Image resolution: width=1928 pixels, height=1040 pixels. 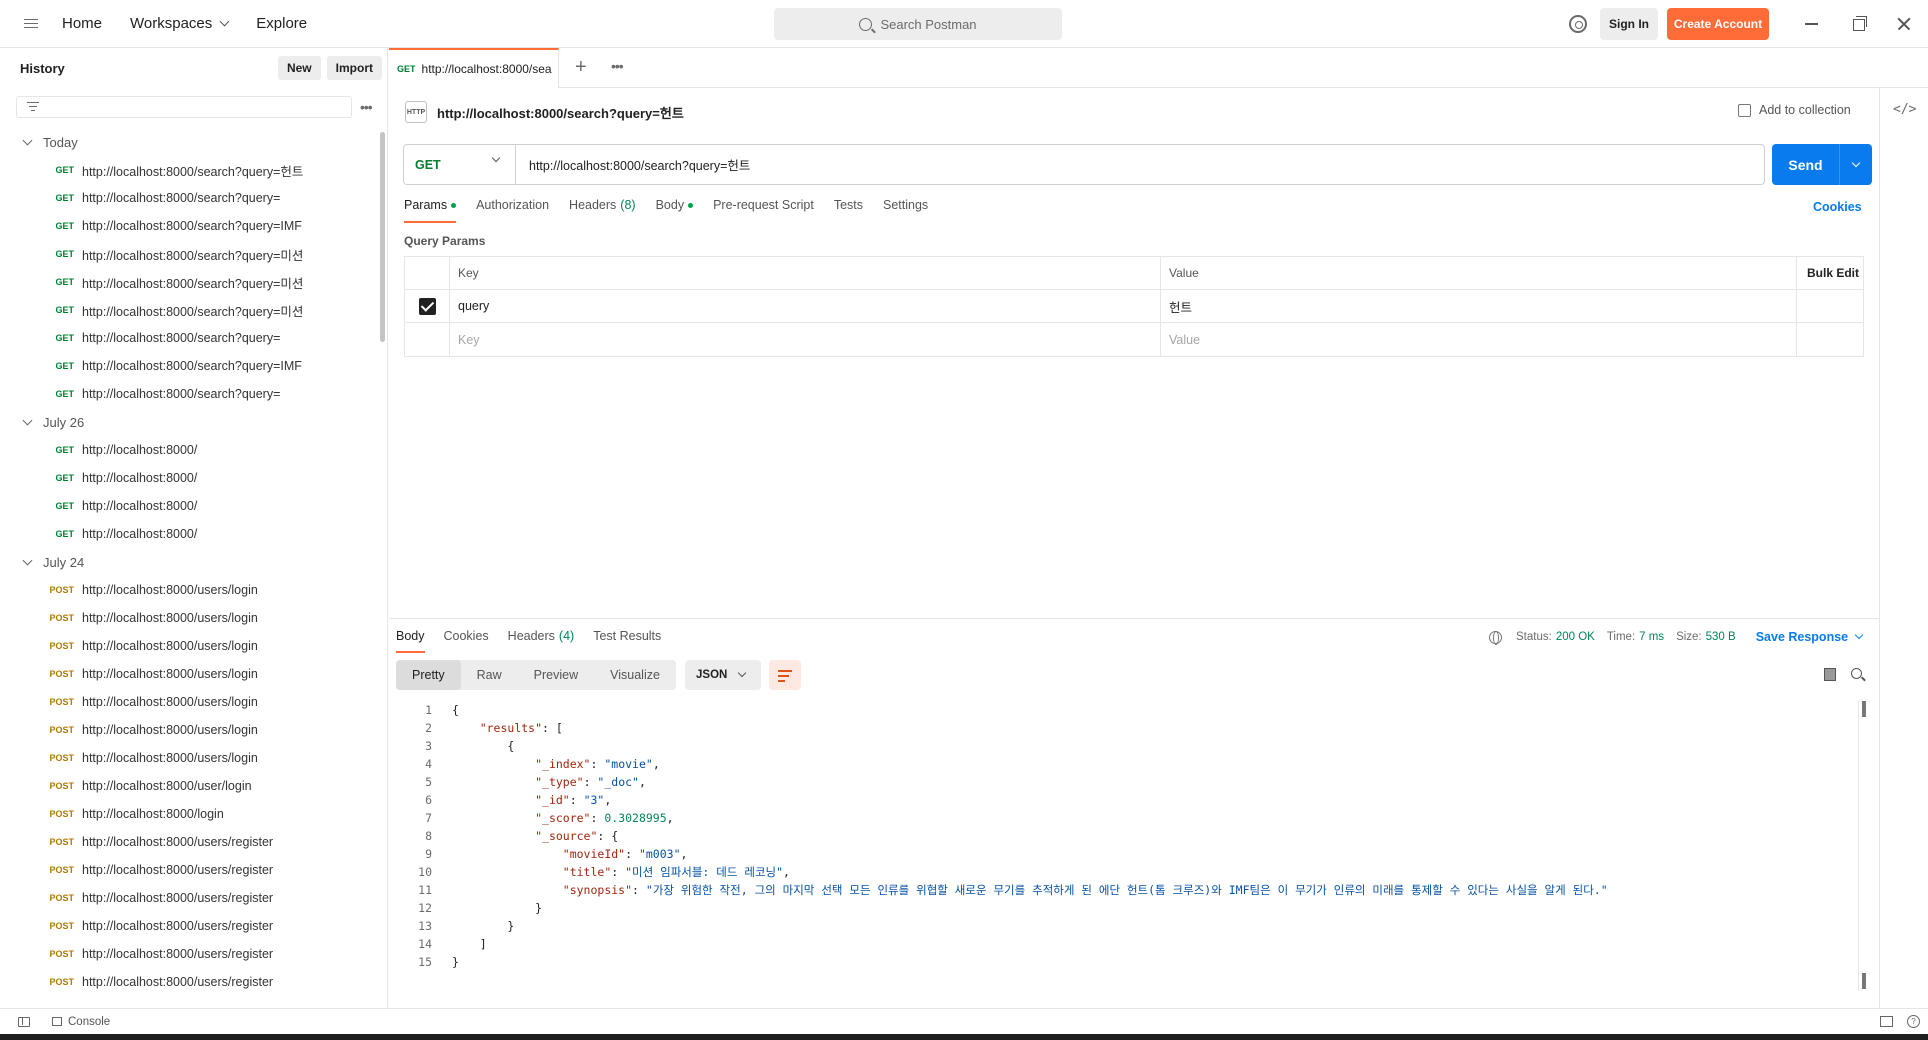 What do you see at coordinates (1822, 164) in the screenshot?
I see `send-button: Send` at bounding box center [1822, 164].